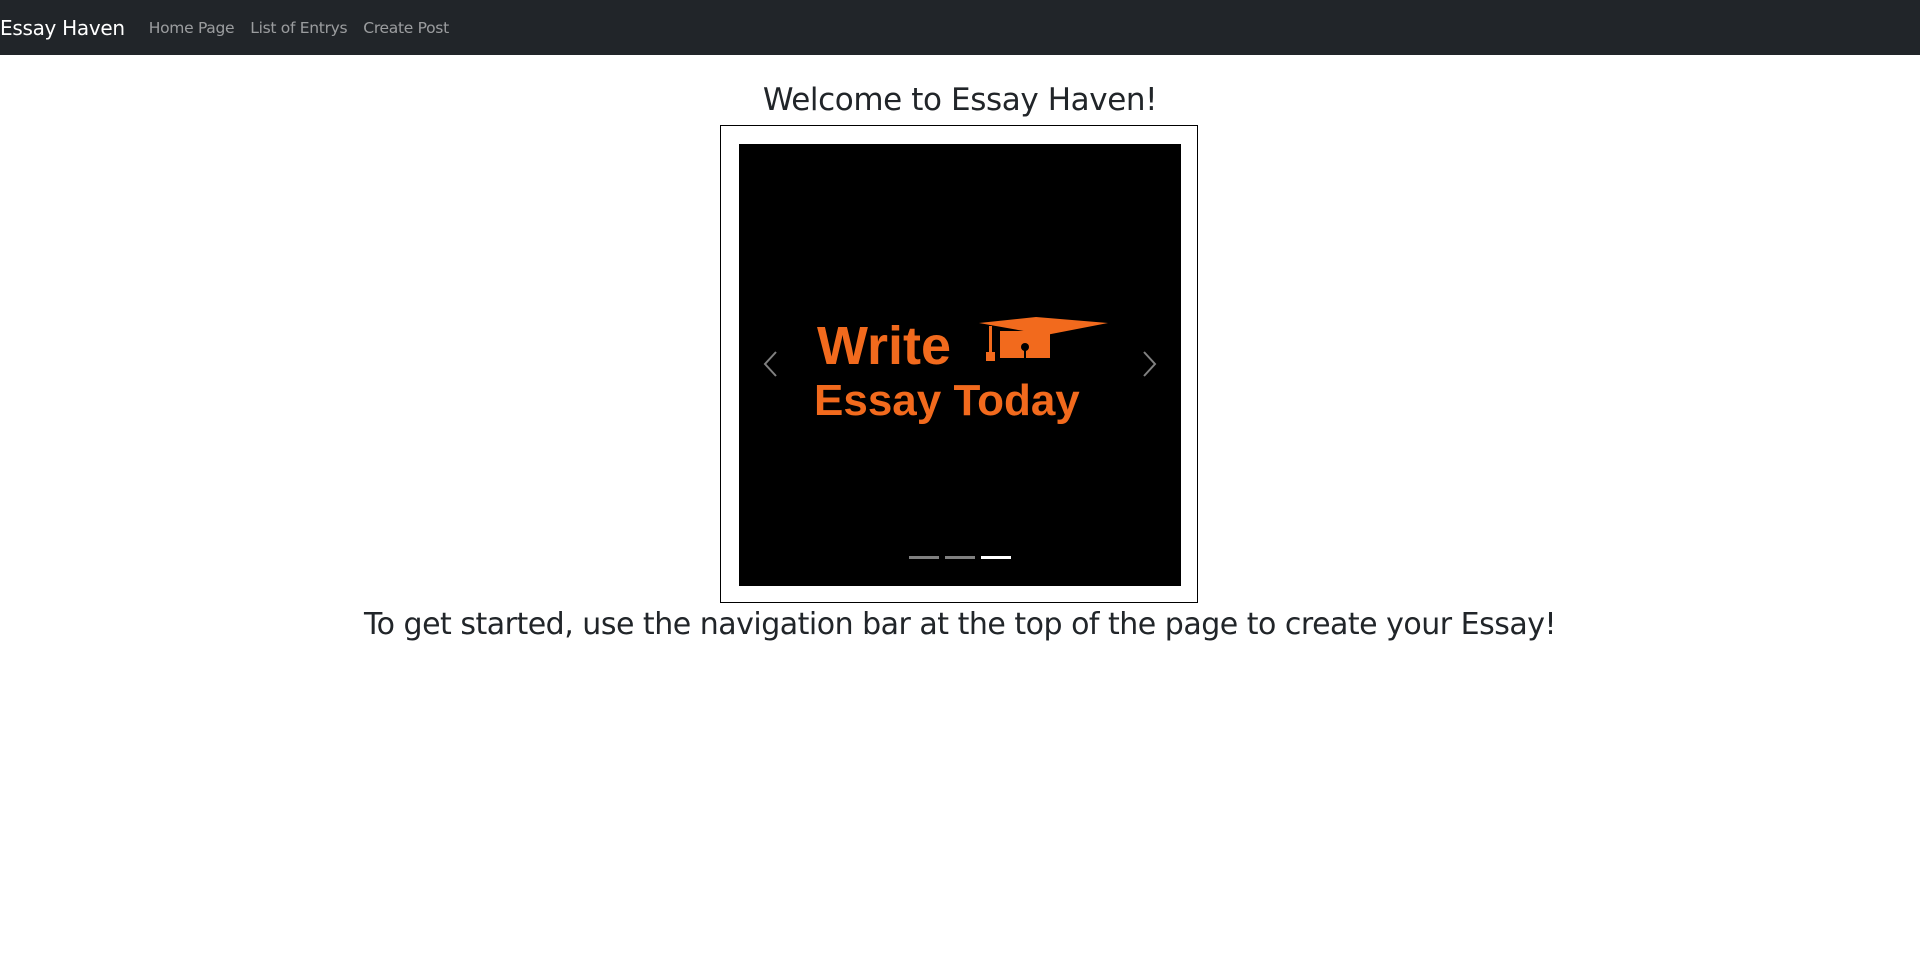 This screenshot has width=1920, height=968. I want to click on carousel-next-button, so click(1149, 364).